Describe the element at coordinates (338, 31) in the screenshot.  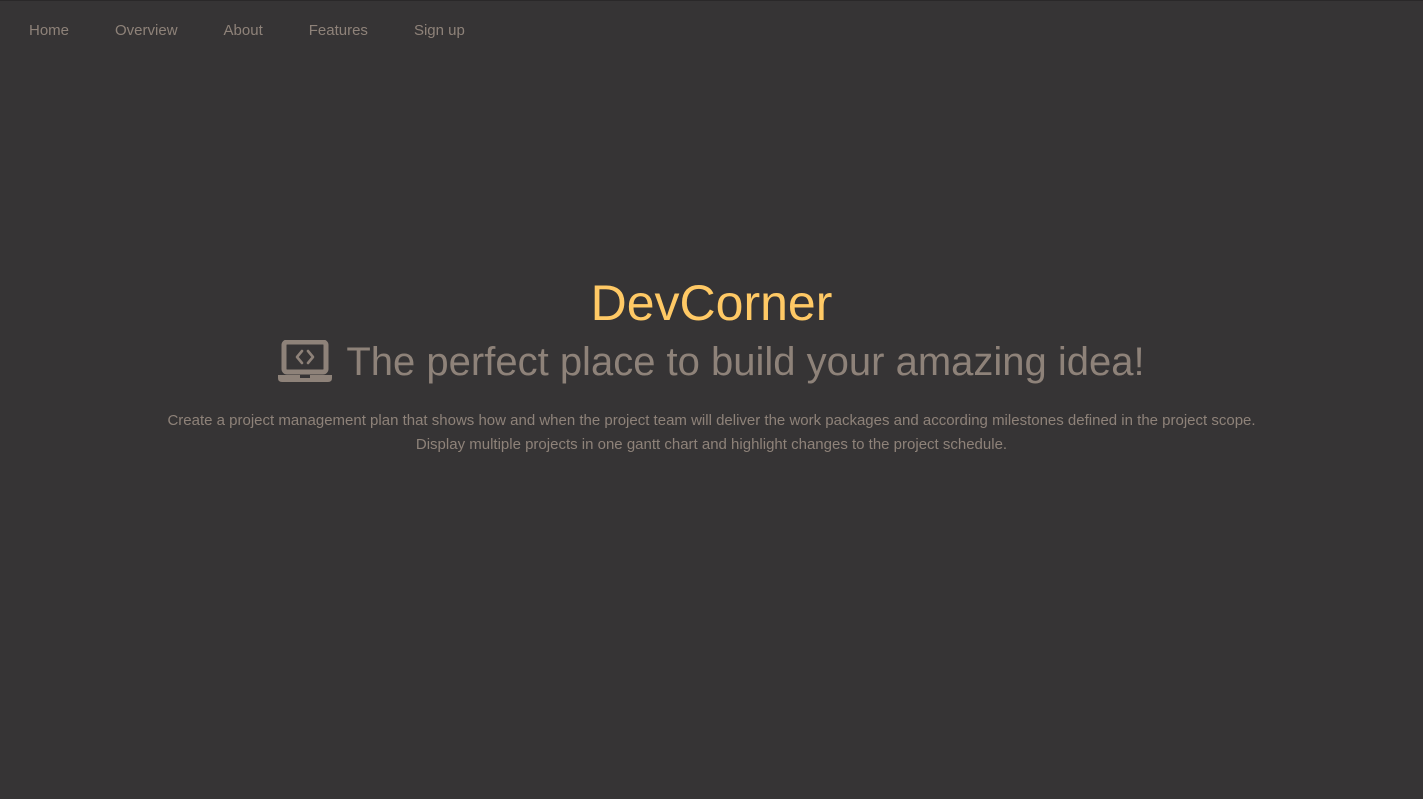
I see `nav-features-link: Features` at that location.